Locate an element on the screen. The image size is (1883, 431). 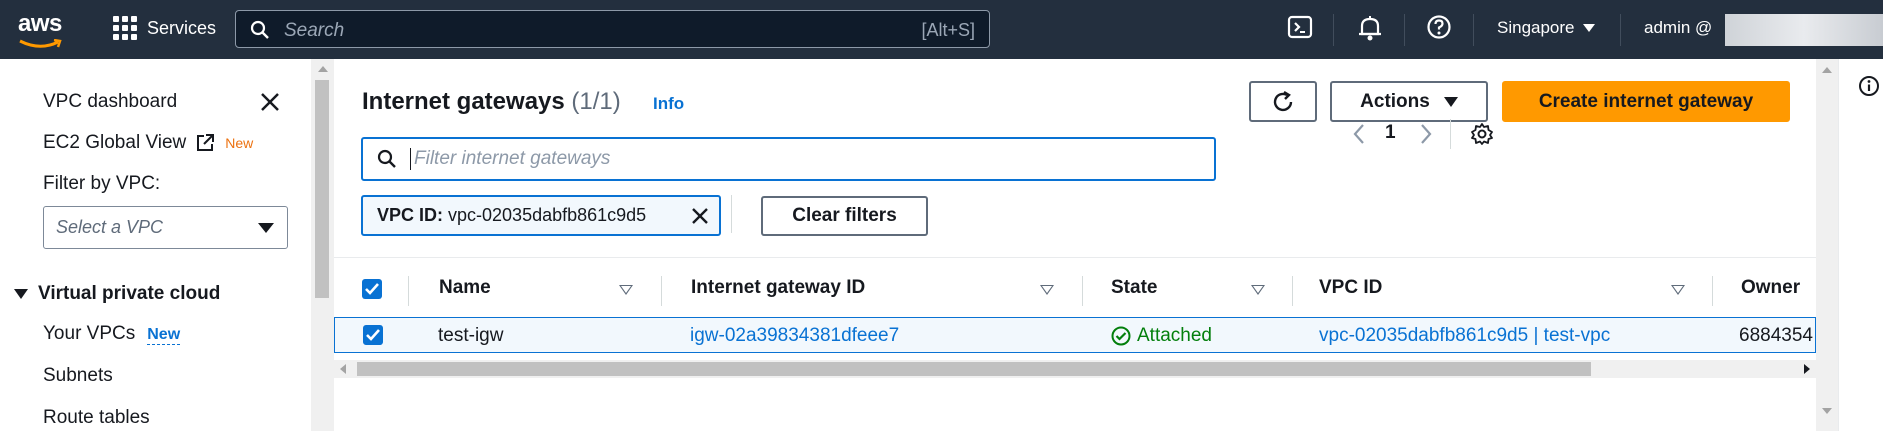
services-label: Services is located at coordinates (182, 27).